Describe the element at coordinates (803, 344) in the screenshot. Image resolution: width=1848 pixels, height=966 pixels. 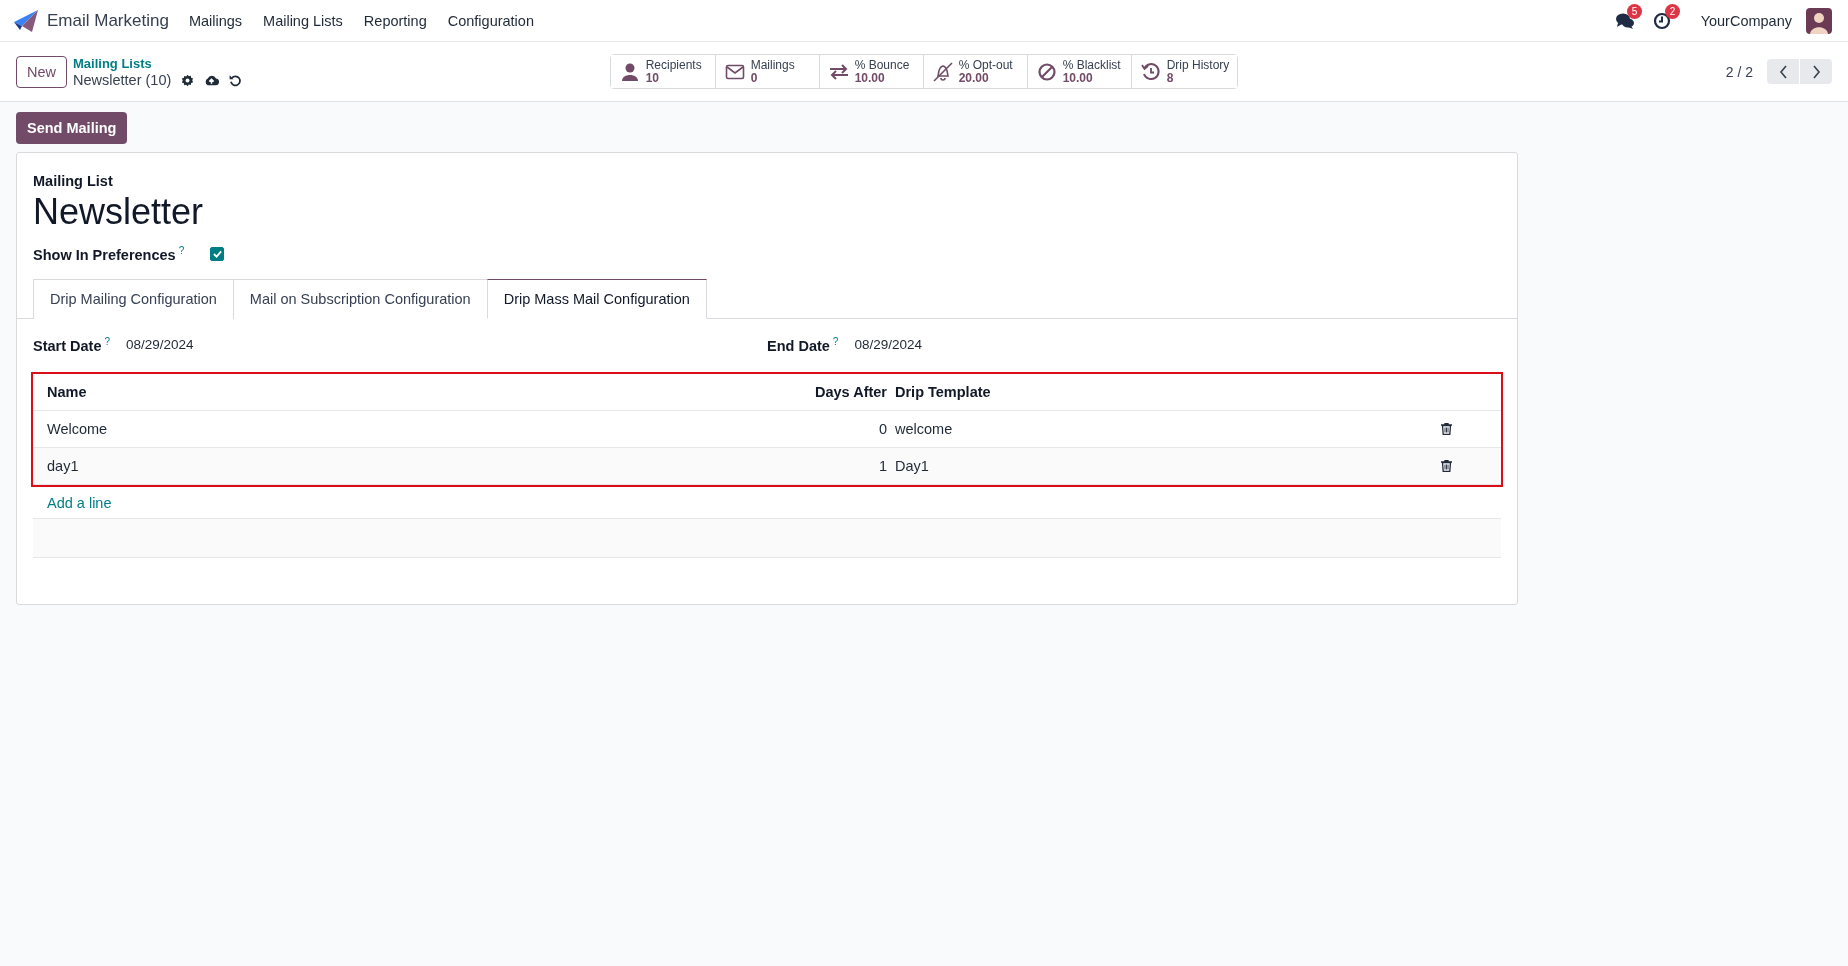
I see `field-label: End Date $^{?}$` at that location.